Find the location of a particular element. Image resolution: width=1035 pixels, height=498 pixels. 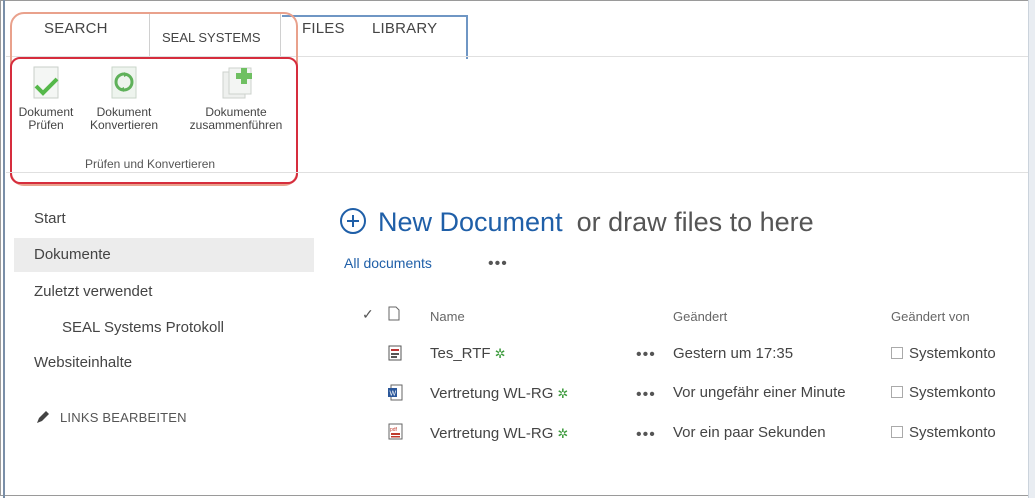

add-circle-icon is located at coordinates (353, 220).